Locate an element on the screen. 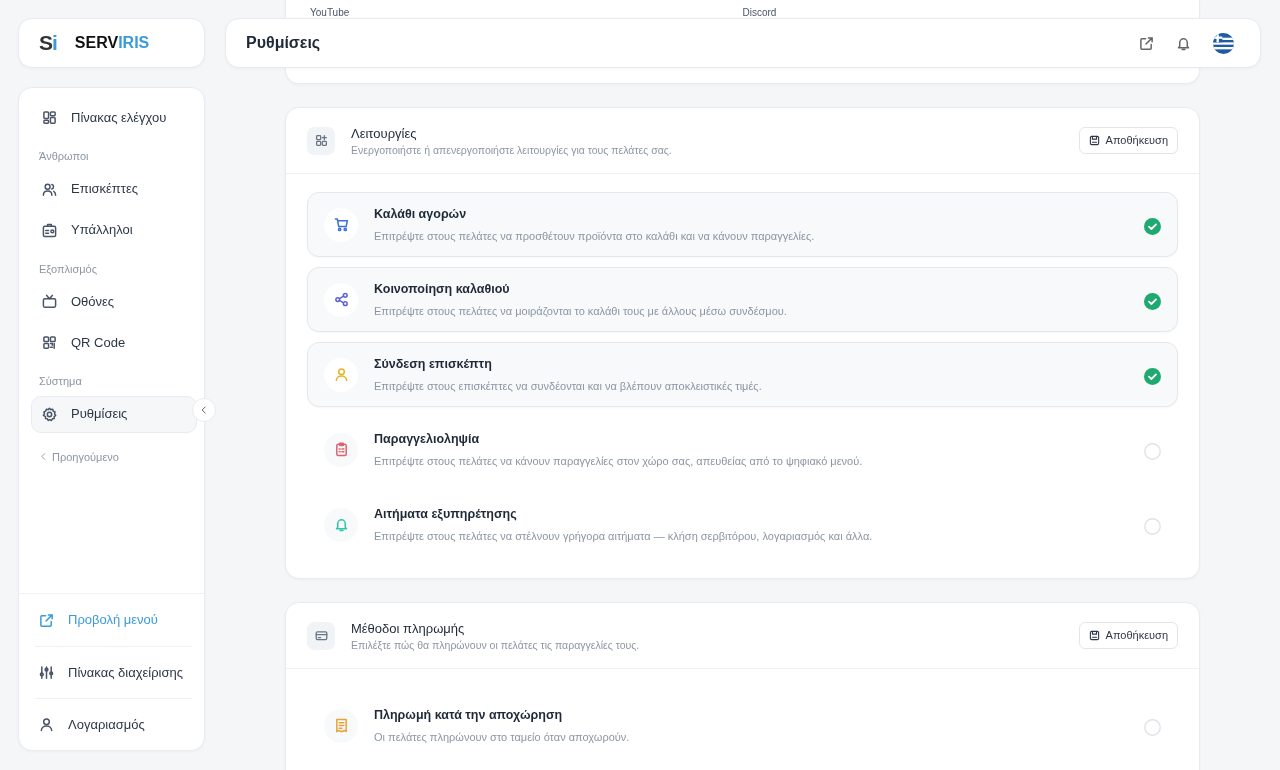 The height and width of the screenshot is (770, 1280). field-label: YouTube is located at coordinates (330, 13).